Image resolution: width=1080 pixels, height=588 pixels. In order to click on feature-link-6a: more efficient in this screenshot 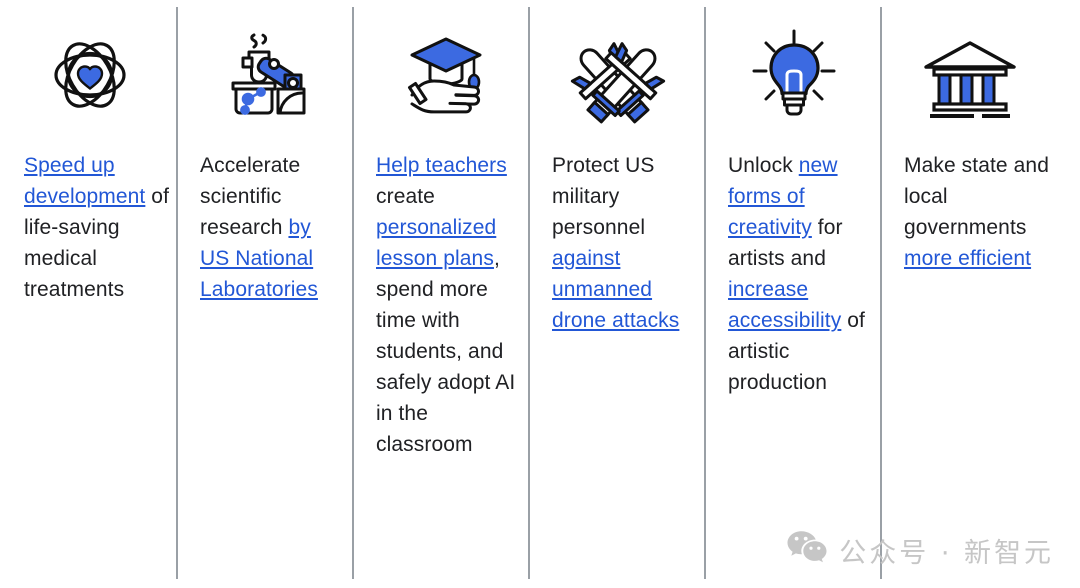, I will do `click(967, 258)`.